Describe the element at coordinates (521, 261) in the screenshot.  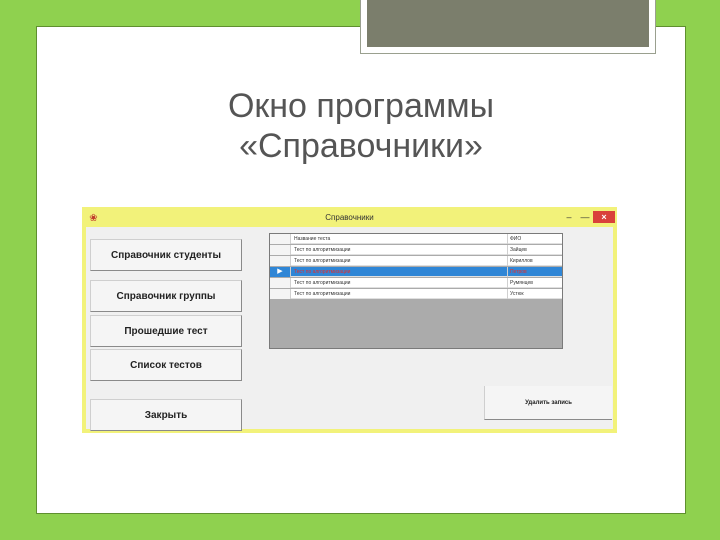
I see `grid-cell-fio: Кириллов` at that location.